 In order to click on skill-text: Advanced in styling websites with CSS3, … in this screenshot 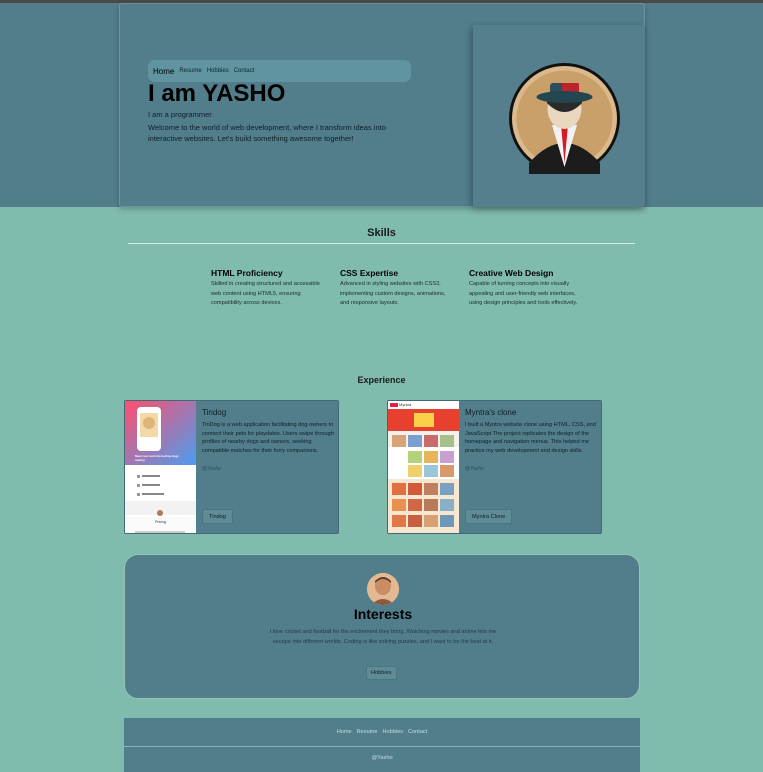, I will do `click(393, 293)`.